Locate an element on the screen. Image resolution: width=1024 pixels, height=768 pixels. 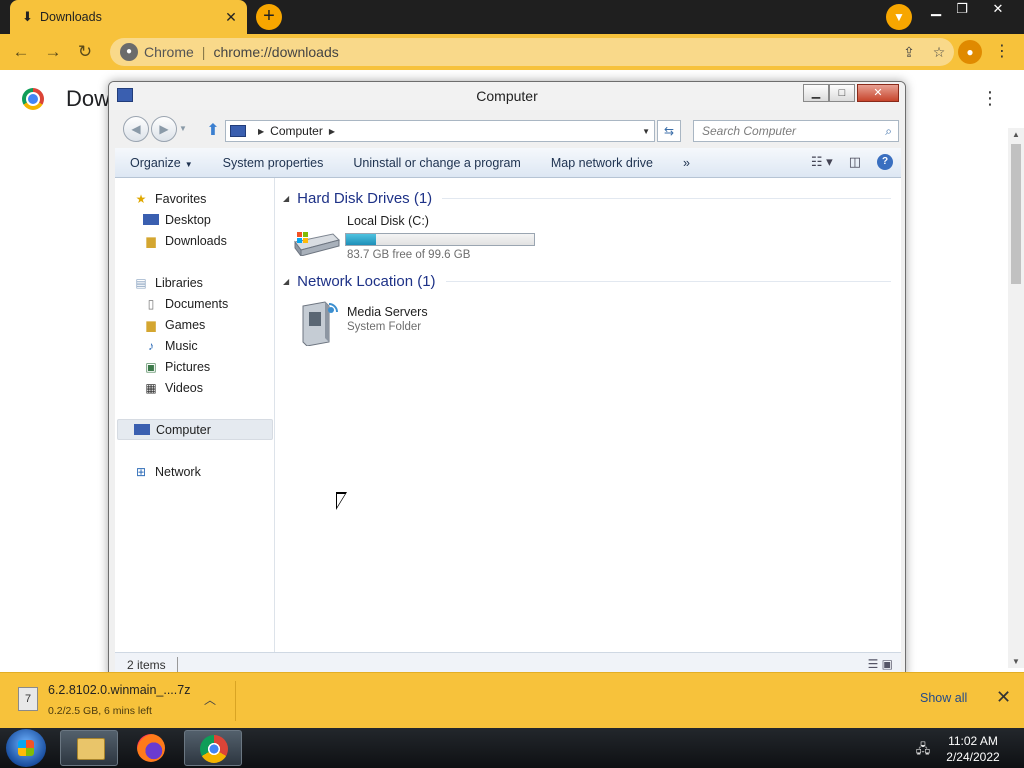
nav-downloads: ▆ Downloads is located at coordinates (208, 240).